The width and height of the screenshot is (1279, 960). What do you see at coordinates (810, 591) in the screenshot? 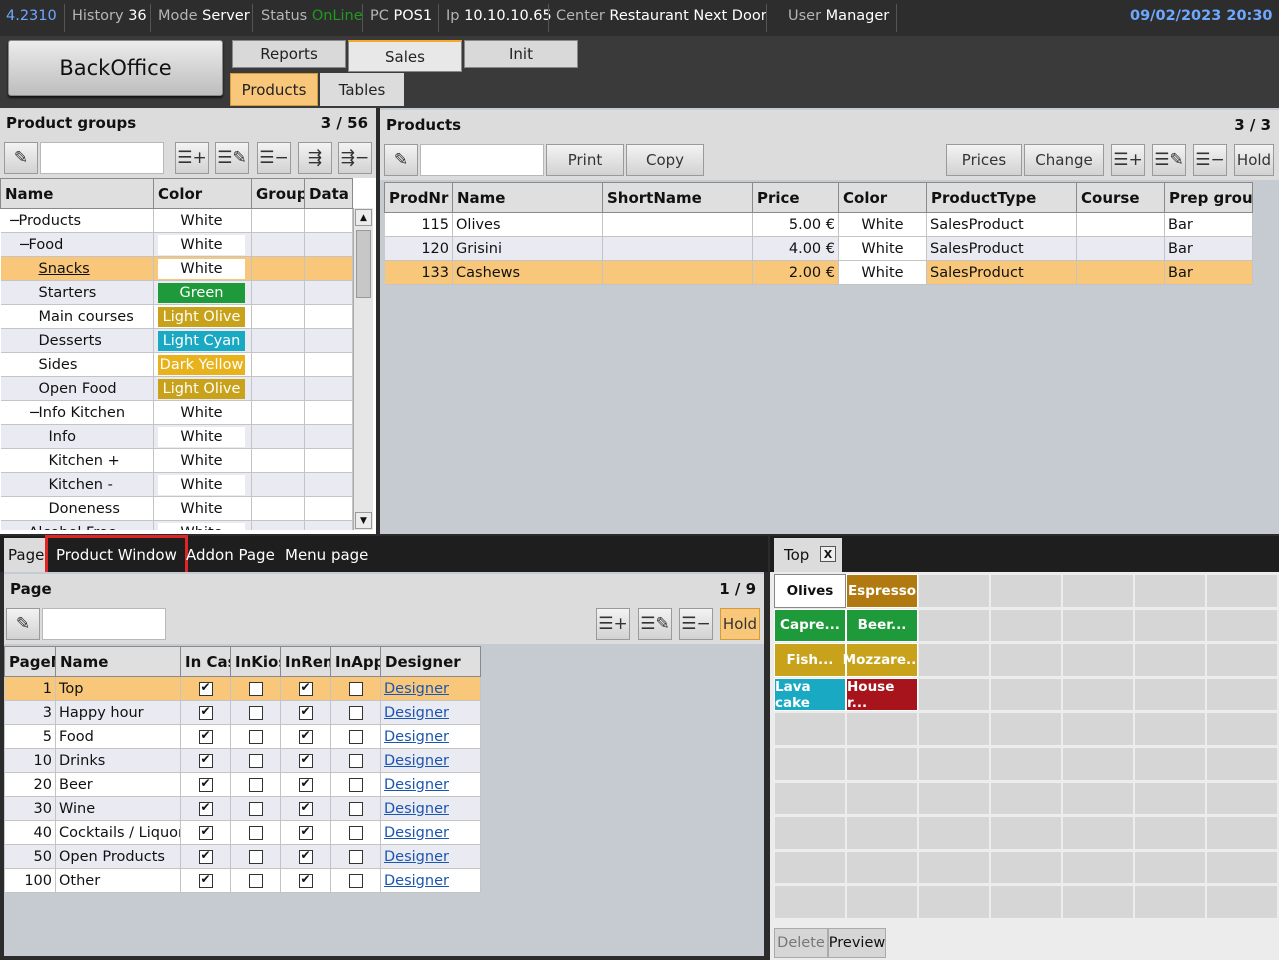
I see `product-tile: Olives` at bounding box center [810, 591].